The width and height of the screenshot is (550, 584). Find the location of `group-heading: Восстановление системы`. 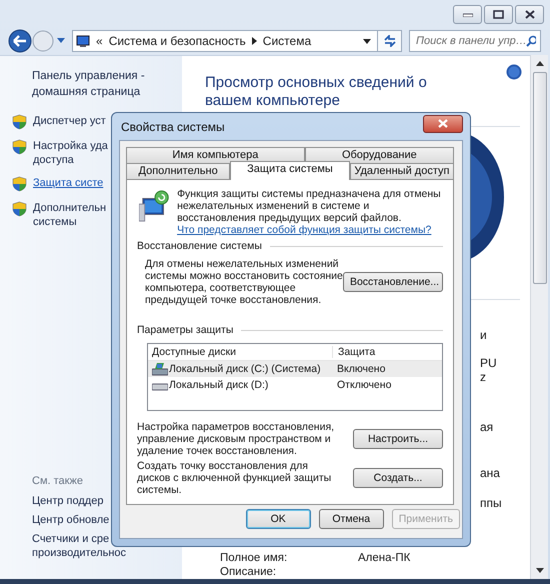

group-heading: Восстановление системы is located at coordinates (199, 246).